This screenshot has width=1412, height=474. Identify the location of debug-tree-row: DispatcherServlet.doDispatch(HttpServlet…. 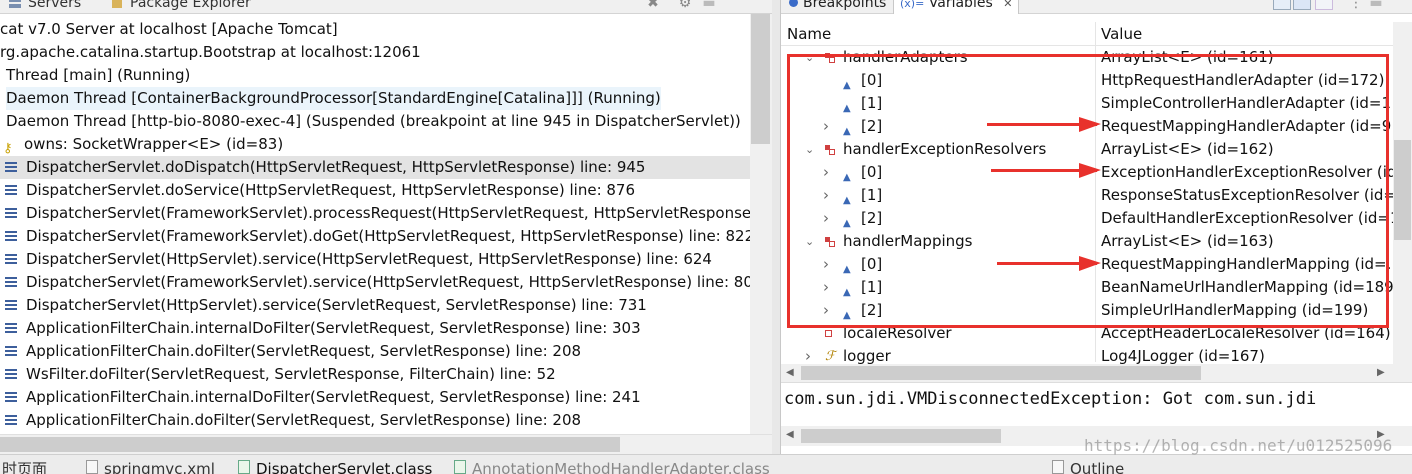
(375, 167).